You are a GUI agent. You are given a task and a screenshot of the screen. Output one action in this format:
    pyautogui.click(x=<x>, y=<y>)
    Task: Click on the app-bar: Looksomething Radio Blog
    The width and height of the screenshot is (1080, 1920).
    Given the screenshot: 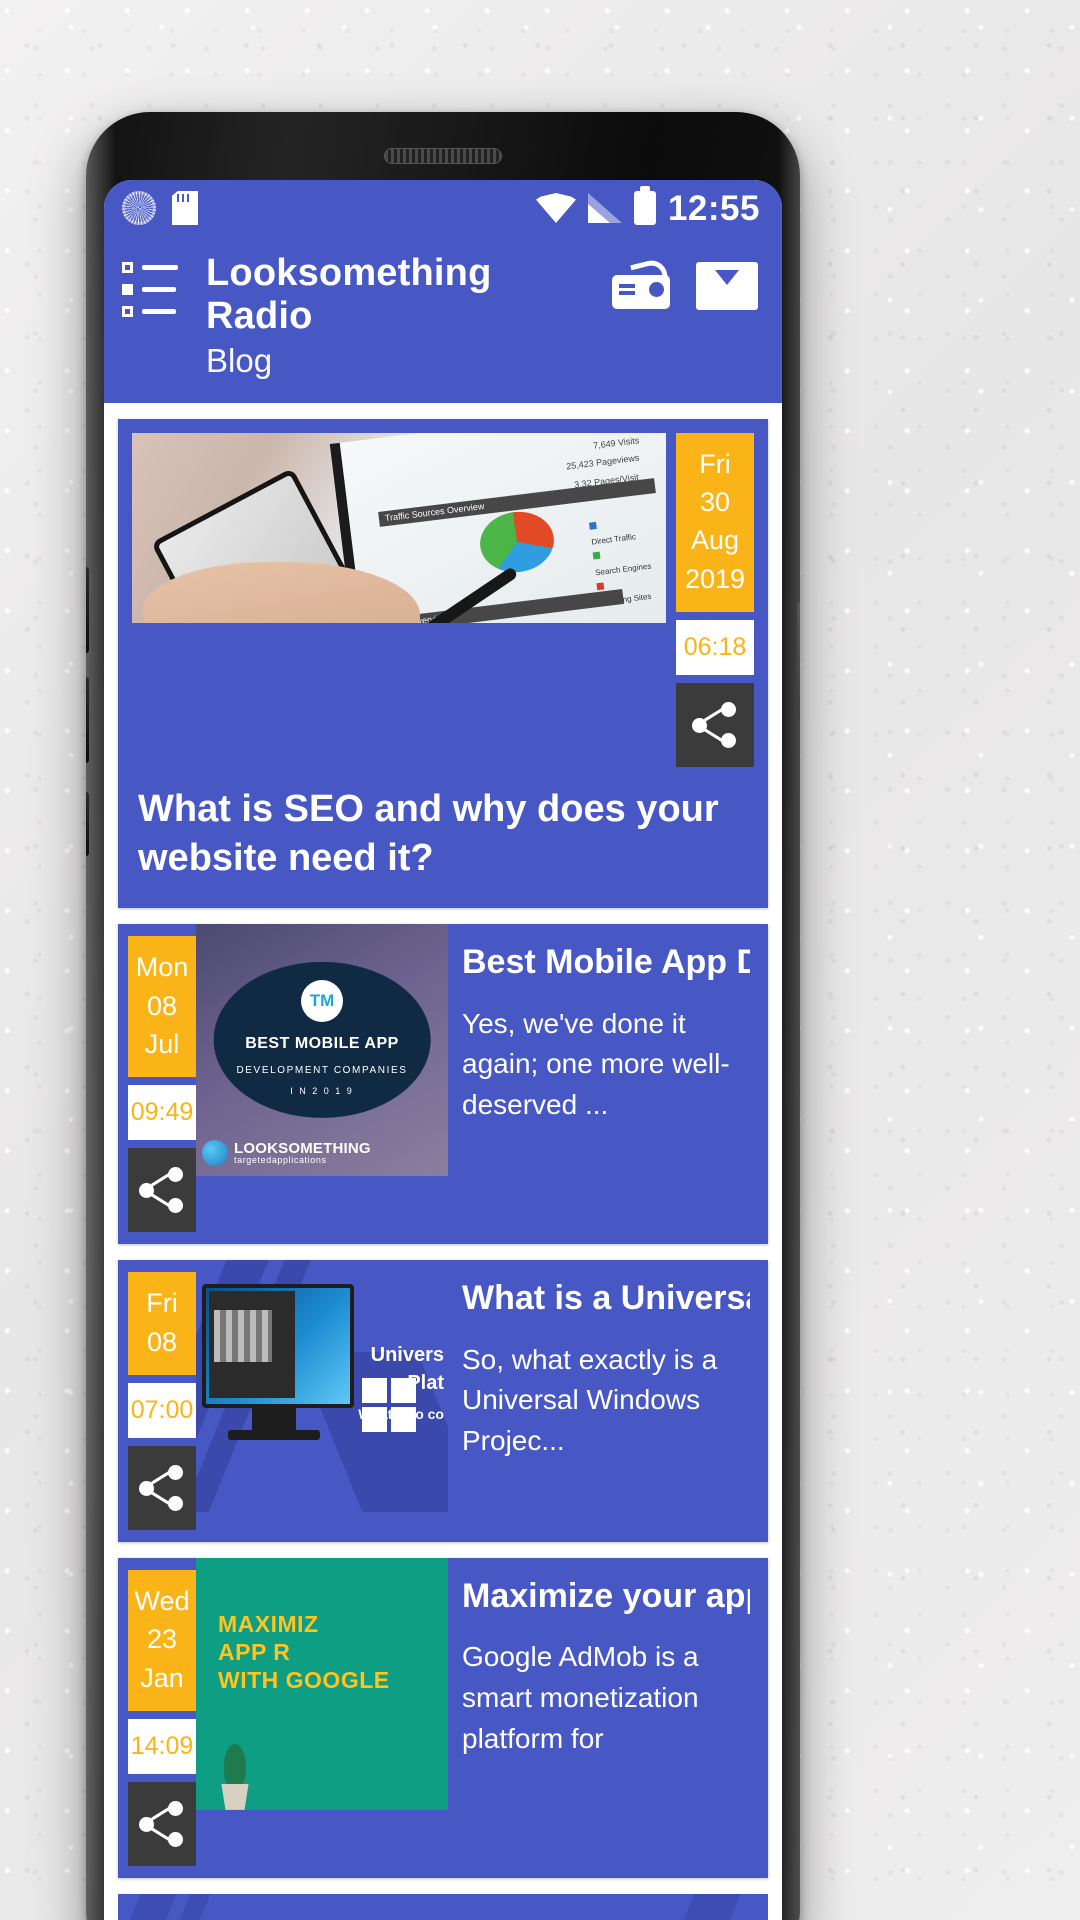 What is the action you would take?
    pyautogui.click(x=443, y=319)
    